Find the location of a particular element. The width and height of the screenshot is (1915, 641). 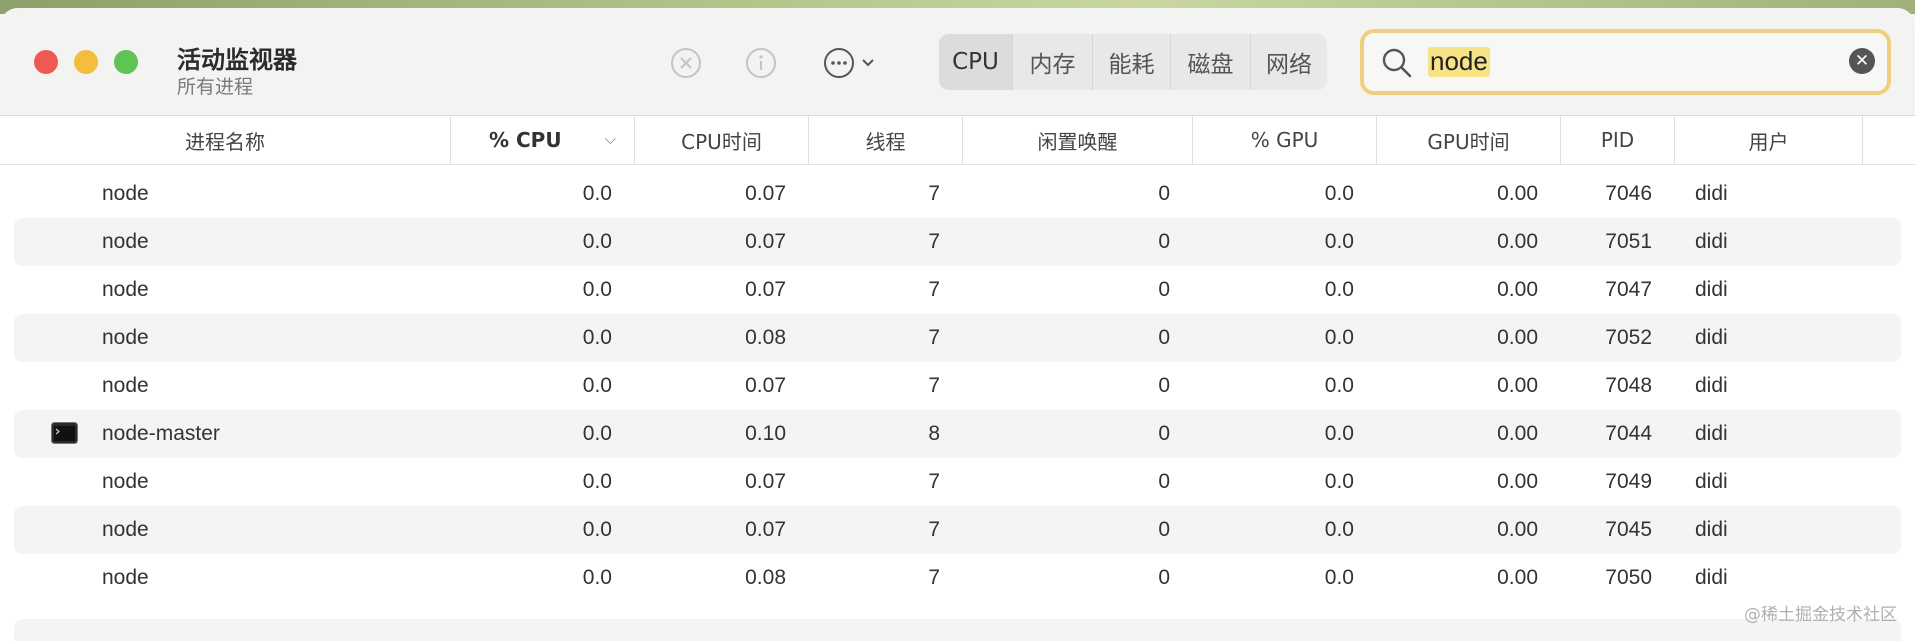

more-actions-icon is located at coordinates (851, 63).